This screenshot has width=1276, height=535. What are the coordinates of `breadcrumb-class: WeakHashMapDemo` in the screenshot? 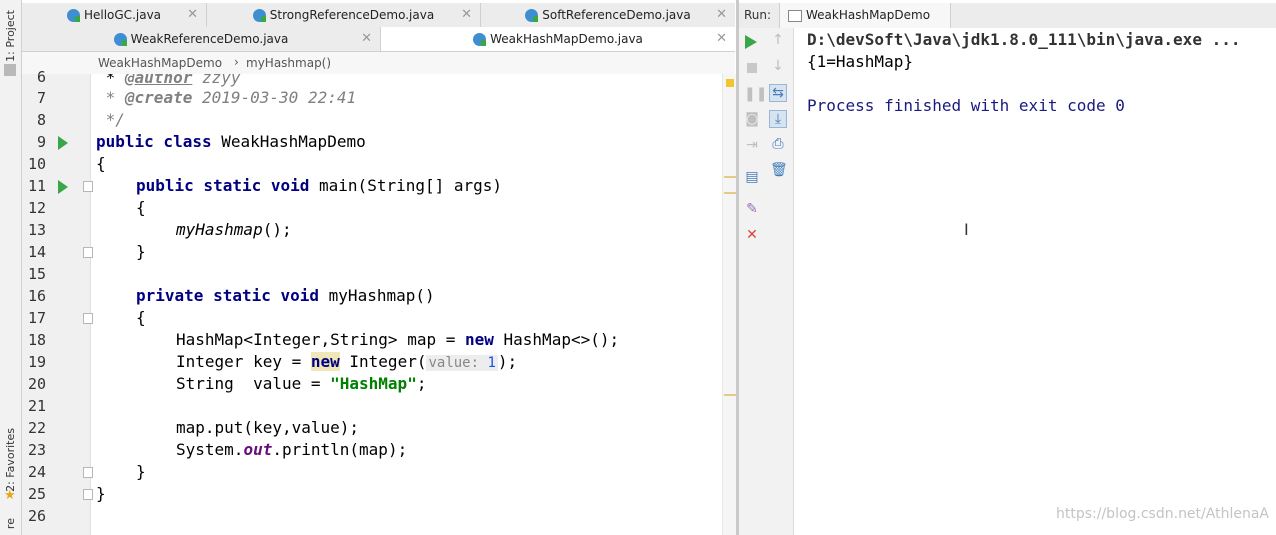 It's located at (160, 63).